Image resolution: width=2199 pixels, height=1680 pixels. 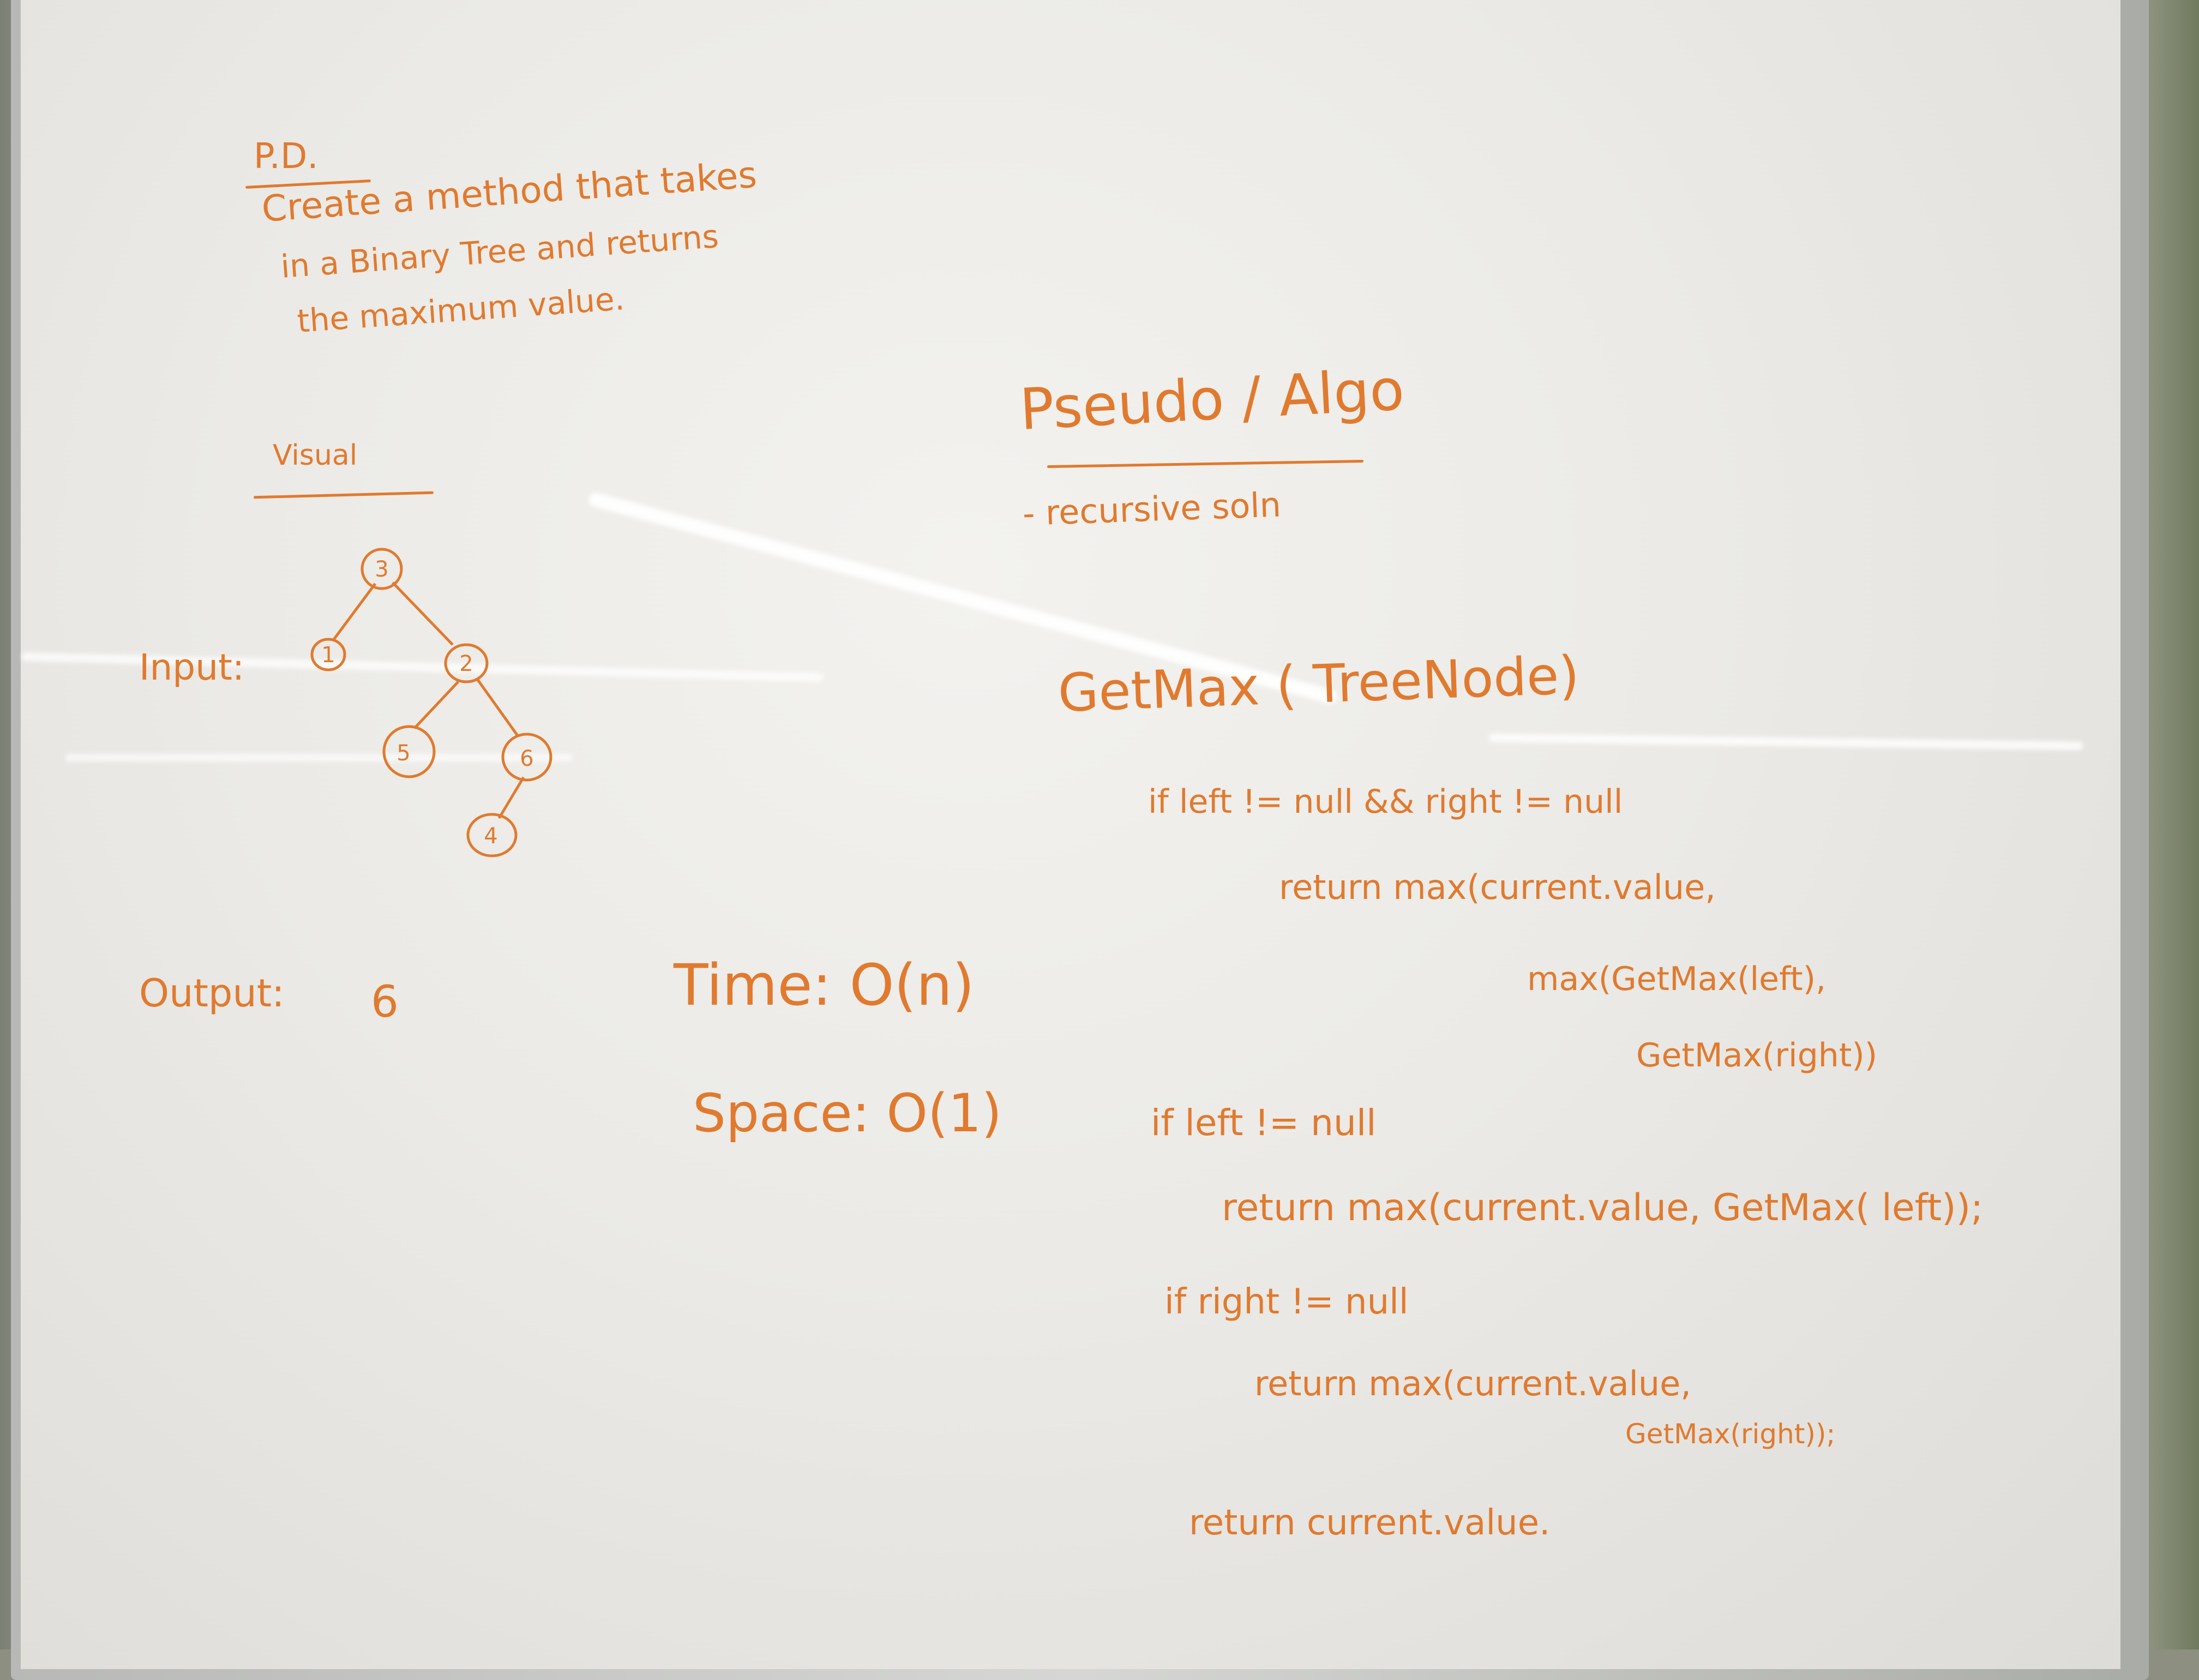 What do you see at coordinates (1370, 1523) in the screenshot?
I see `code-line-10: return current.value.` at bounding box center [1370, 1523].